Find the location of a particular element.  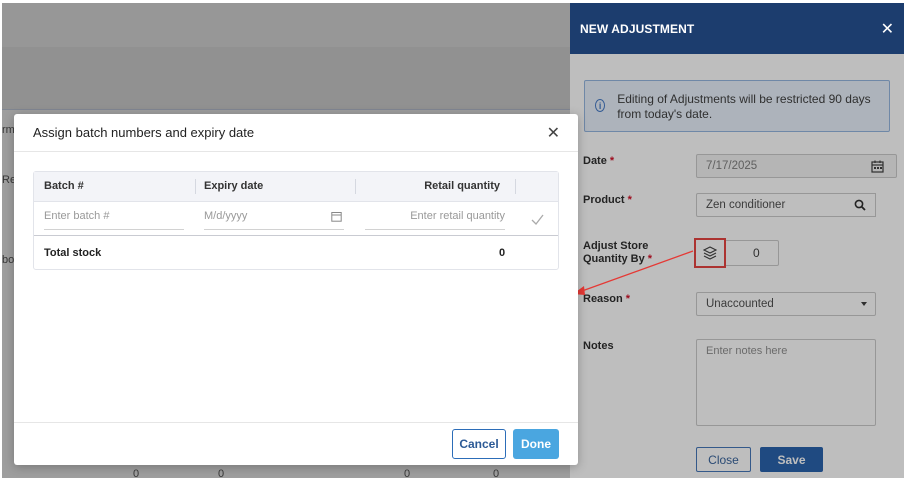

done-button: Done is located at coordinates (536, 444).